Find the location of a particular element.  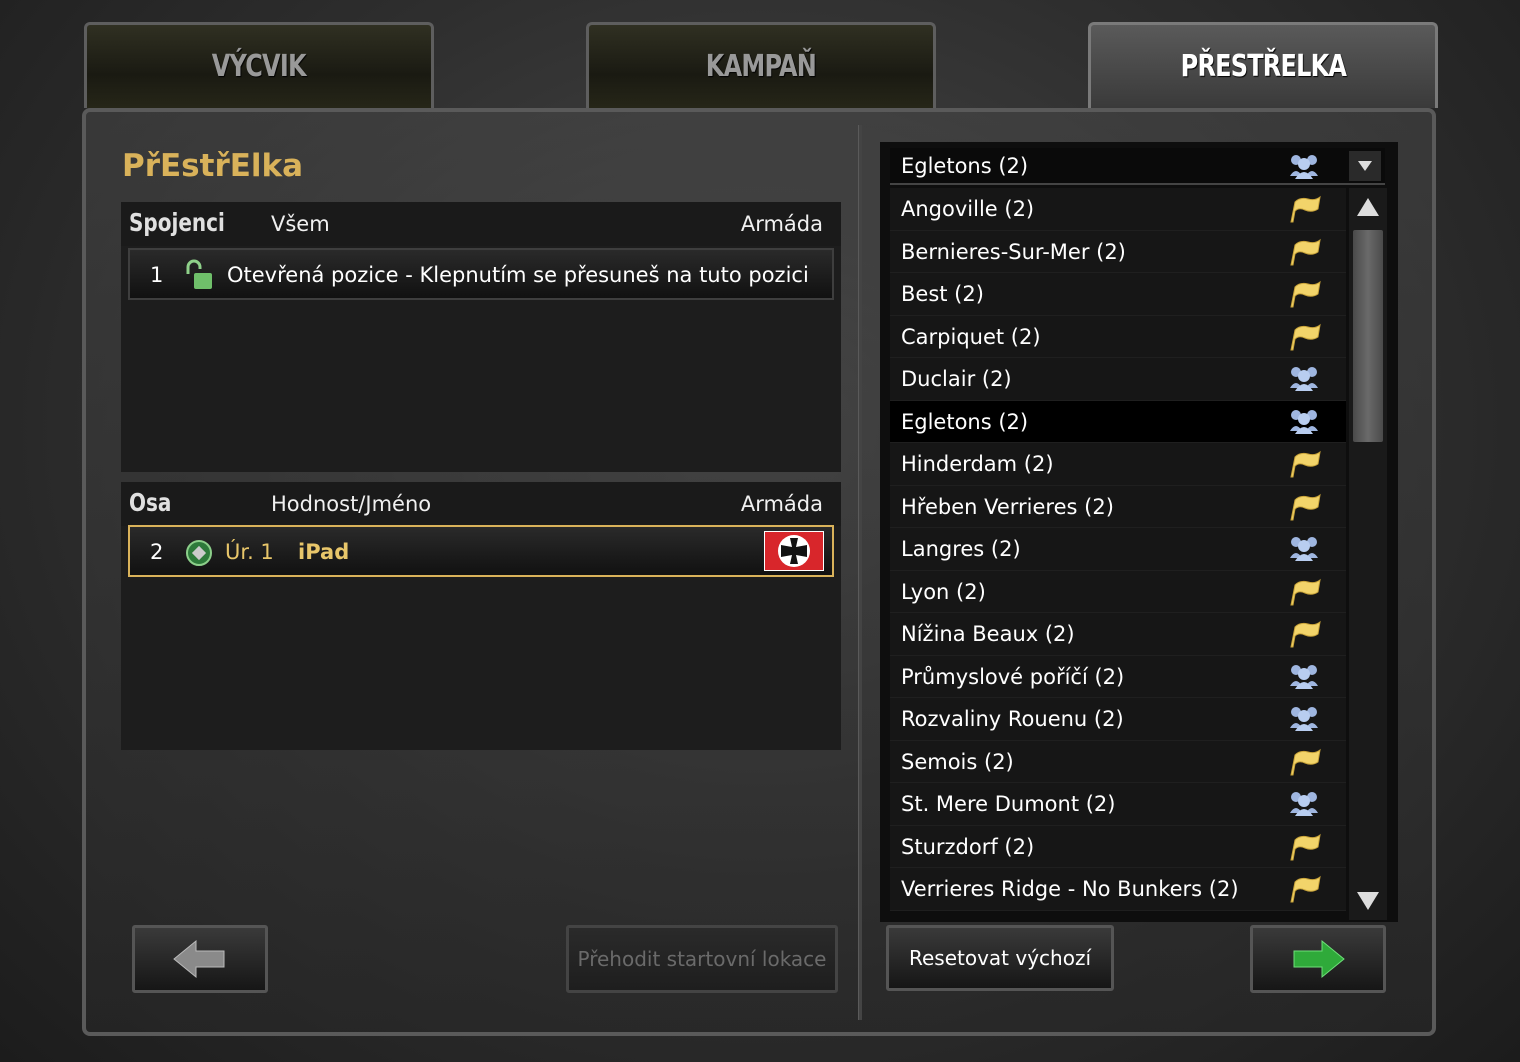

forward-arrow-icon is located at coordinates (1319, 959).